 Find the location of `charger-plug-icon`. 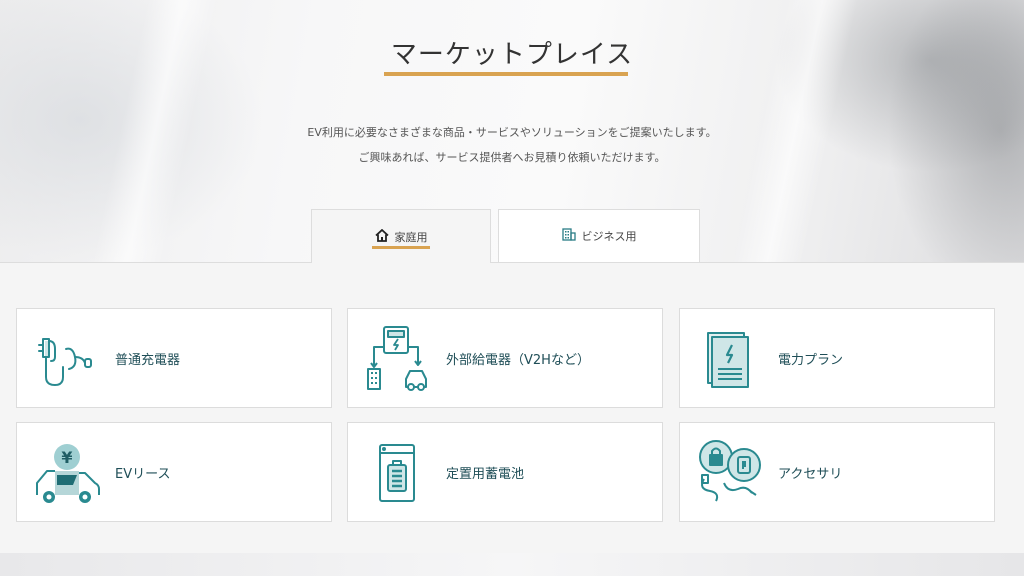

charger-plug-icon is located at coordinates (66, 360).